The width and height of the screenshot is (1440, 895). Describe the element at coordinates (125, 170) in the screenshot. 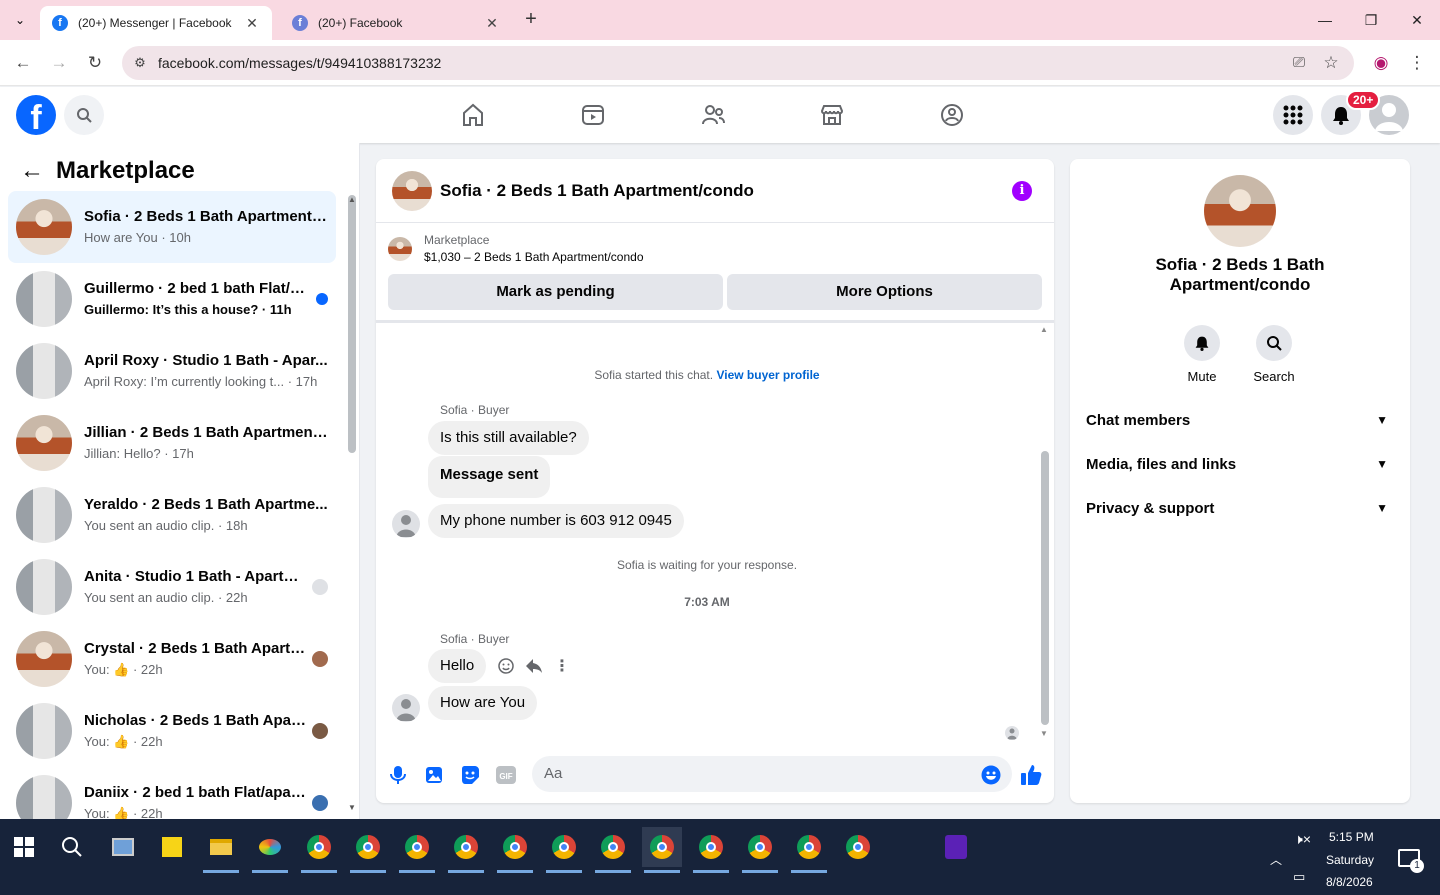

I see `panel-title: Marketplace` at that location.